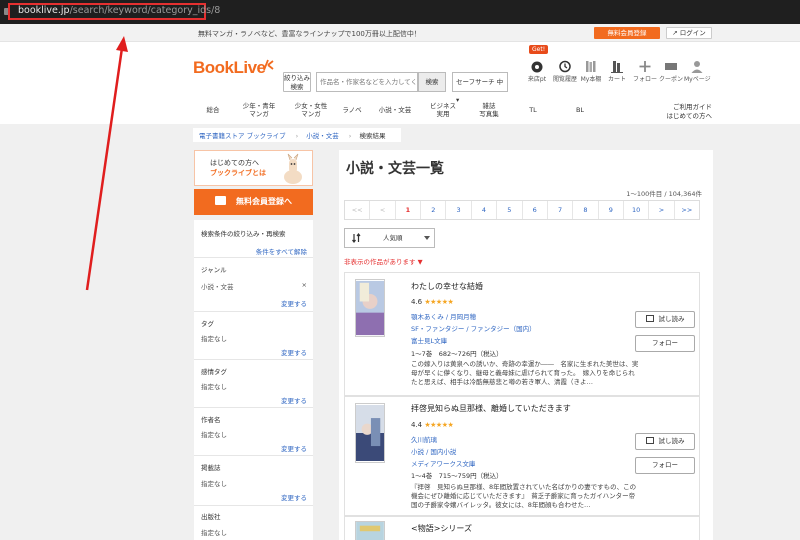 The width and height of the screenshot is (800, 540). What do you see at coordinates (432, 82) in the screenshot?
I see `search-button: 検索` at bounding box center [432, 82].